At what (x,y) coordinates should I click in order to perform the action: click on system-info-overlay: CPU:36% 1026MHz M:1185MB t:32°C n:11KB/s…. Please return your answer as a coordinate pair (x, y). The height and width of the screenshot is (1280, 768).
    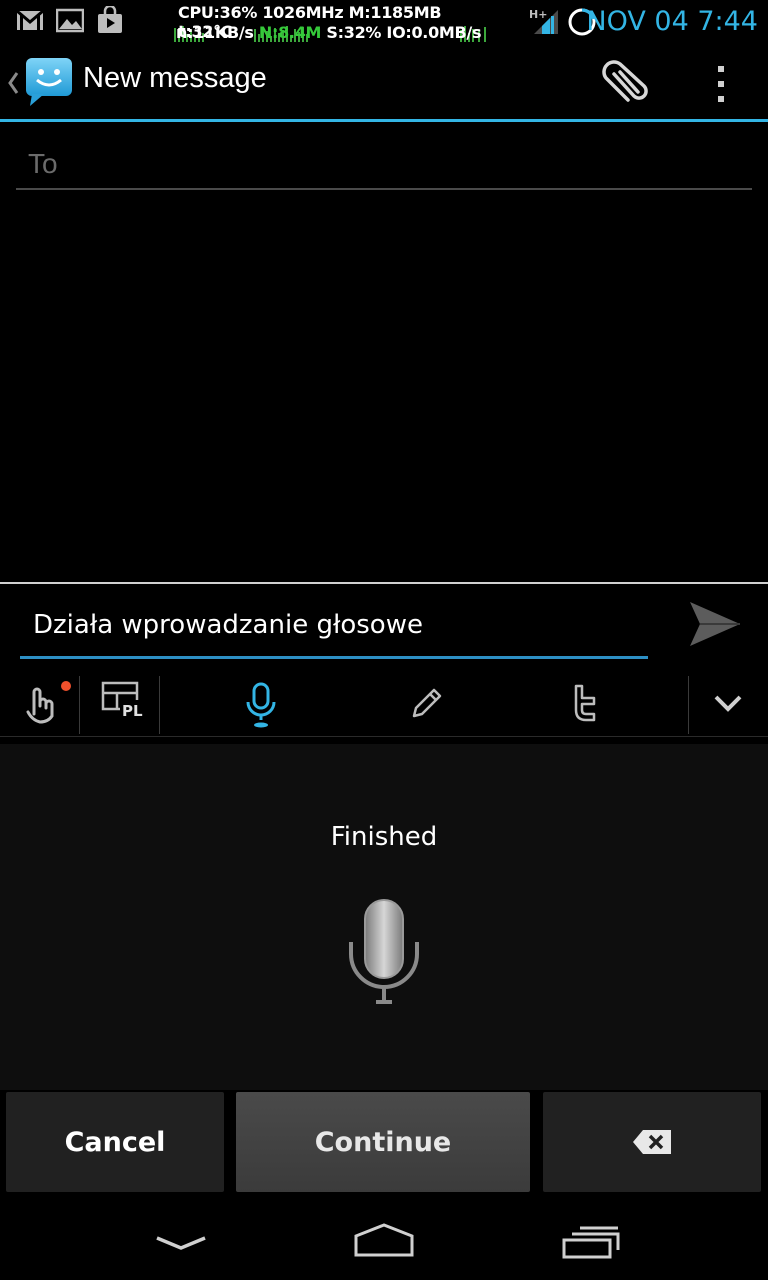
    Looking at the image, I should click on (334, 22).